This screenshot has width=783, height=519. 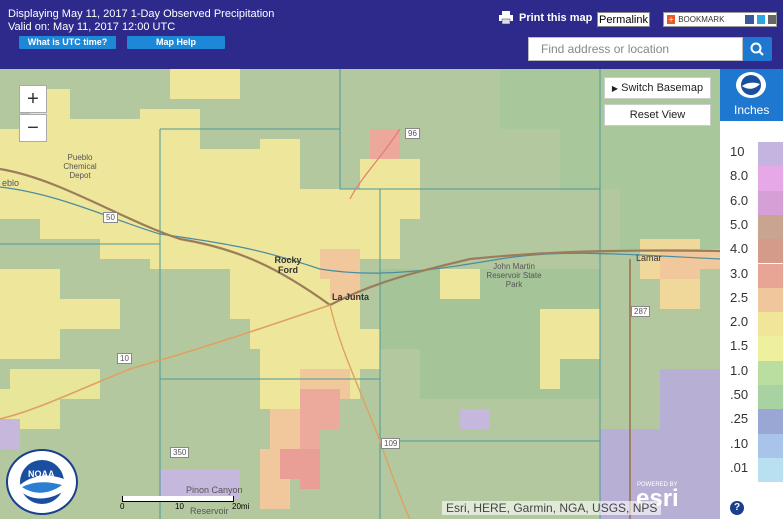 I want to click on map-help-button: Map Help, so click(x=176, y=42).